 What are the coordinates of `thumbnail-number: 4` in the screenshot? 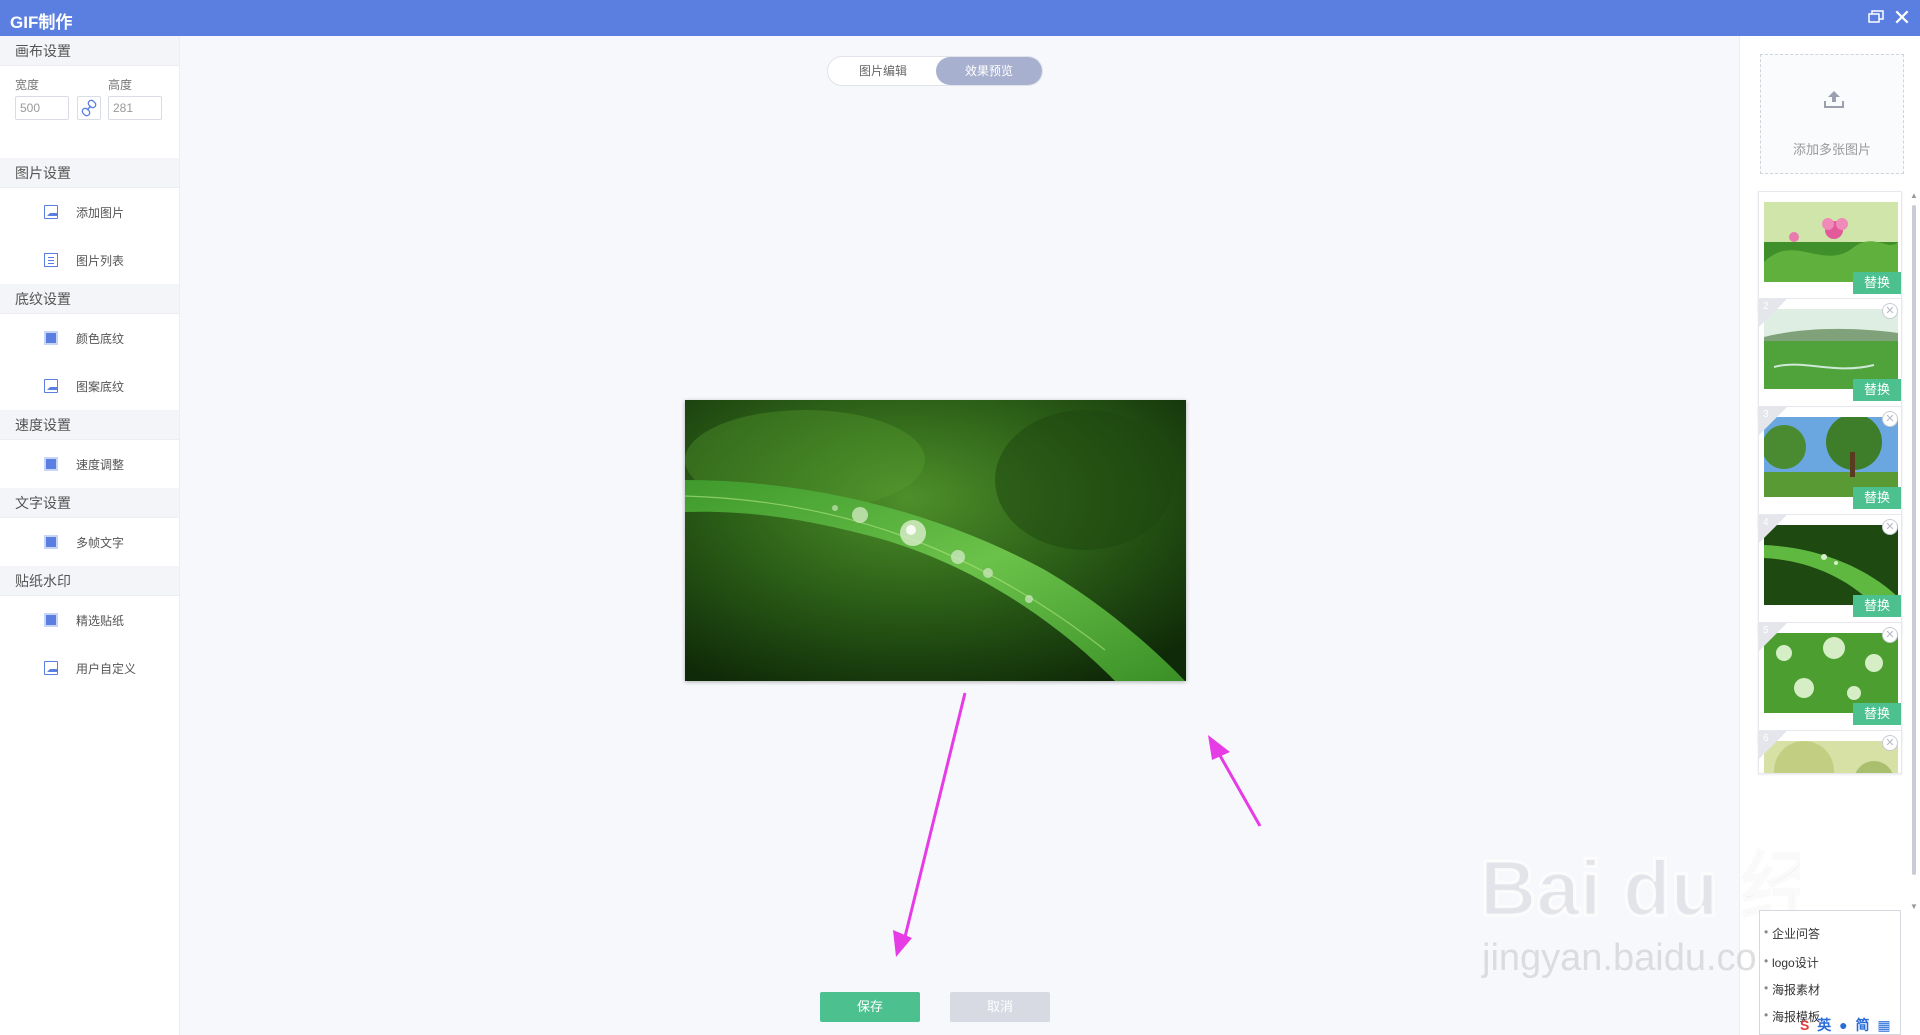 It's located at (1766, 522).